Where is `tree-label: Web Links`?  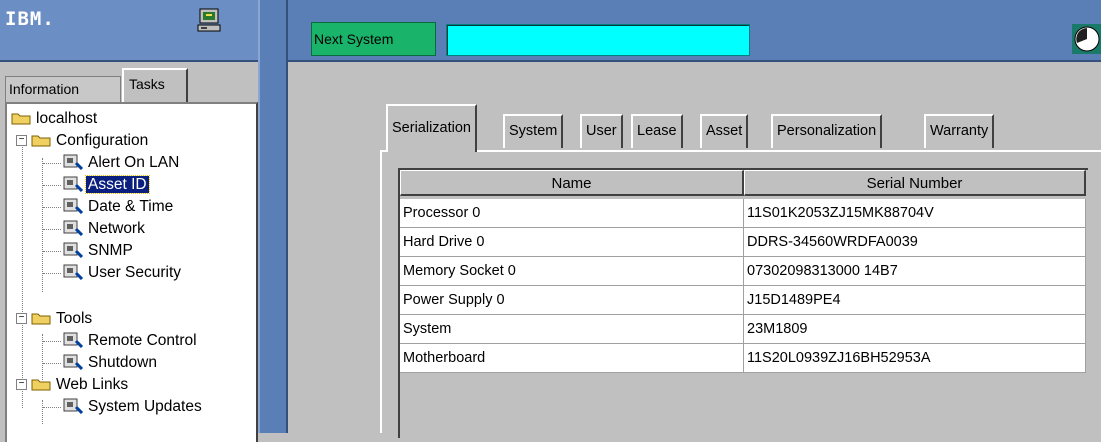
tree-label: Web Links is located at coordinates (92, 384).